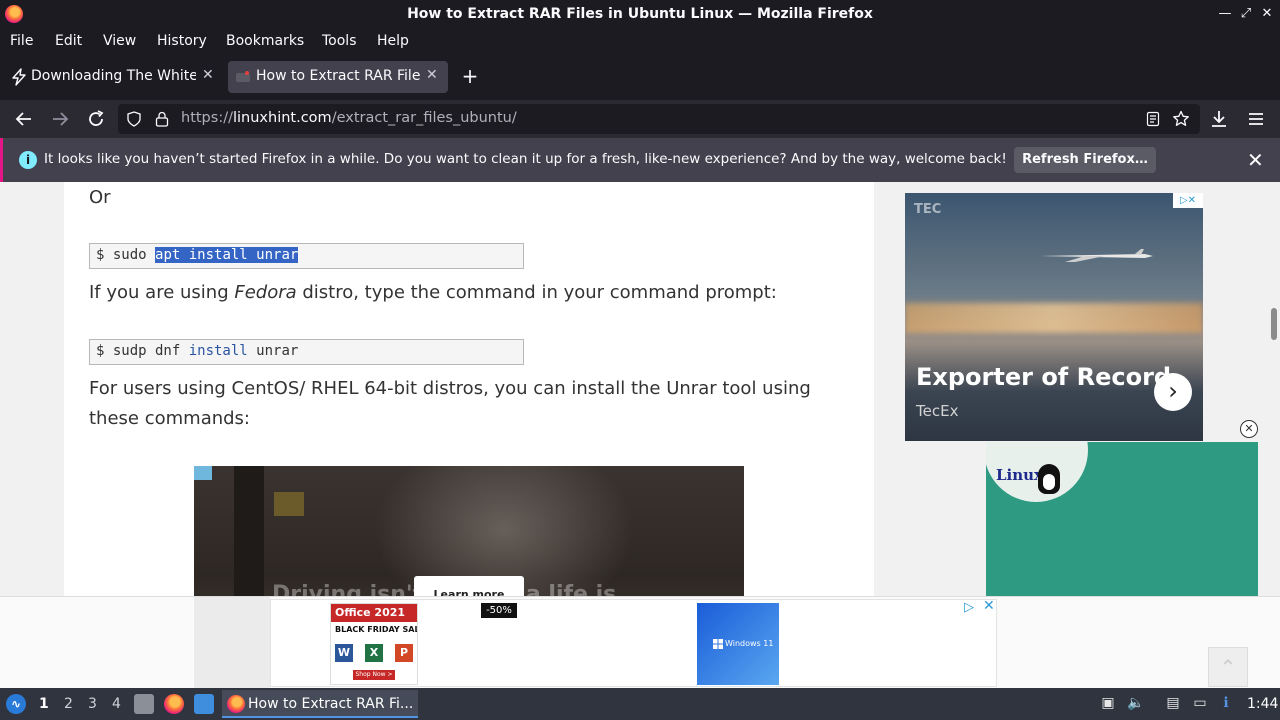 The image size is (1280, 720). What do you see at coordinates (282, 118) in the screenshot?
I see `url-host: linuxhint.com` at bounding box center [282, 118].